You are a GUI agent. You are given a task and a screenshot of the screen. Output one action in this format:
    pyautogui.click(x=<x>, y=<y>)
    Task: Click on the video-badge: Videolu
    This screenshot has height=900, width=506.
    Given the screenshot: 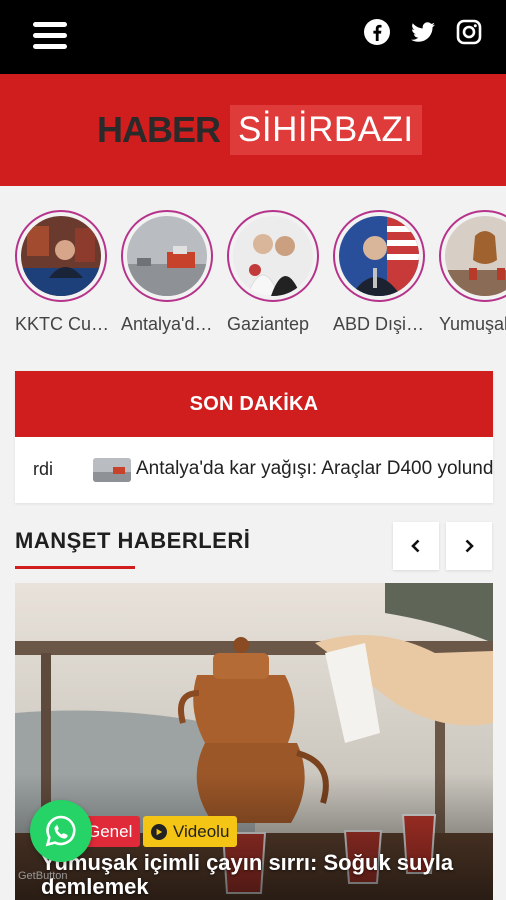 What is the action you would take?
    pyautogui.click(x=190, y=831)
    